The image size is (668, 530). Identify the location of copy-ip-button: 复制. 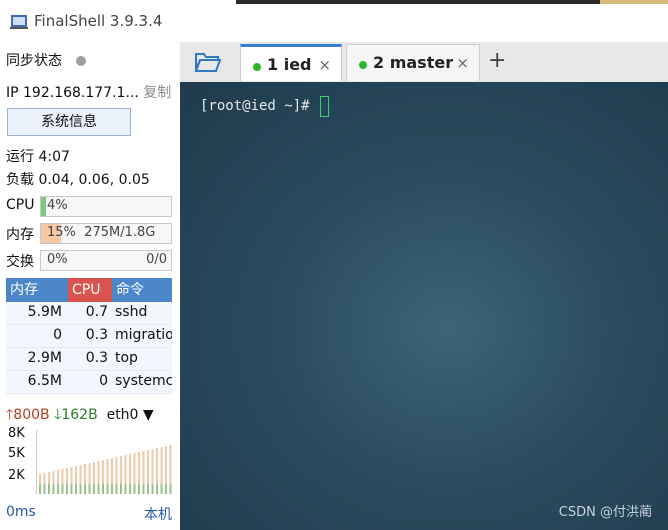
(157, 93).